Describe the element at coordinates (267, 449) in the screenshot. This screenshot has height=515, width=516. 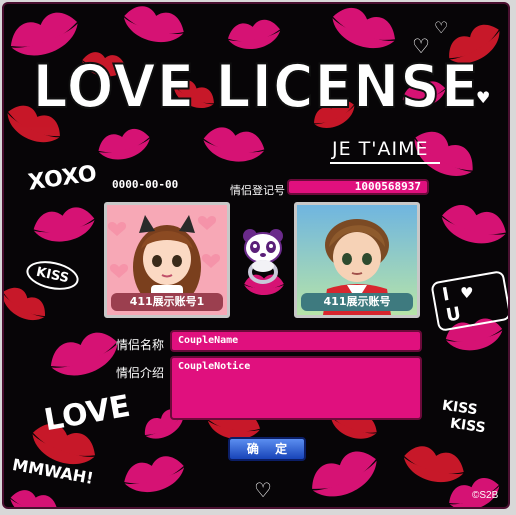
I see `confirm-button: 确 定` at that location.